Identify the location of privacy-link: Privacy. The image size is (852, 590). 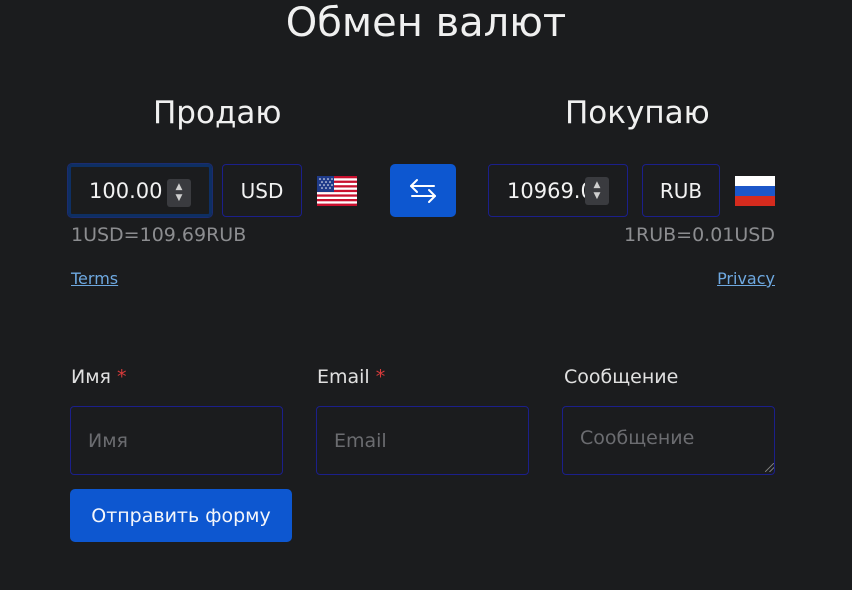
(746, 278).